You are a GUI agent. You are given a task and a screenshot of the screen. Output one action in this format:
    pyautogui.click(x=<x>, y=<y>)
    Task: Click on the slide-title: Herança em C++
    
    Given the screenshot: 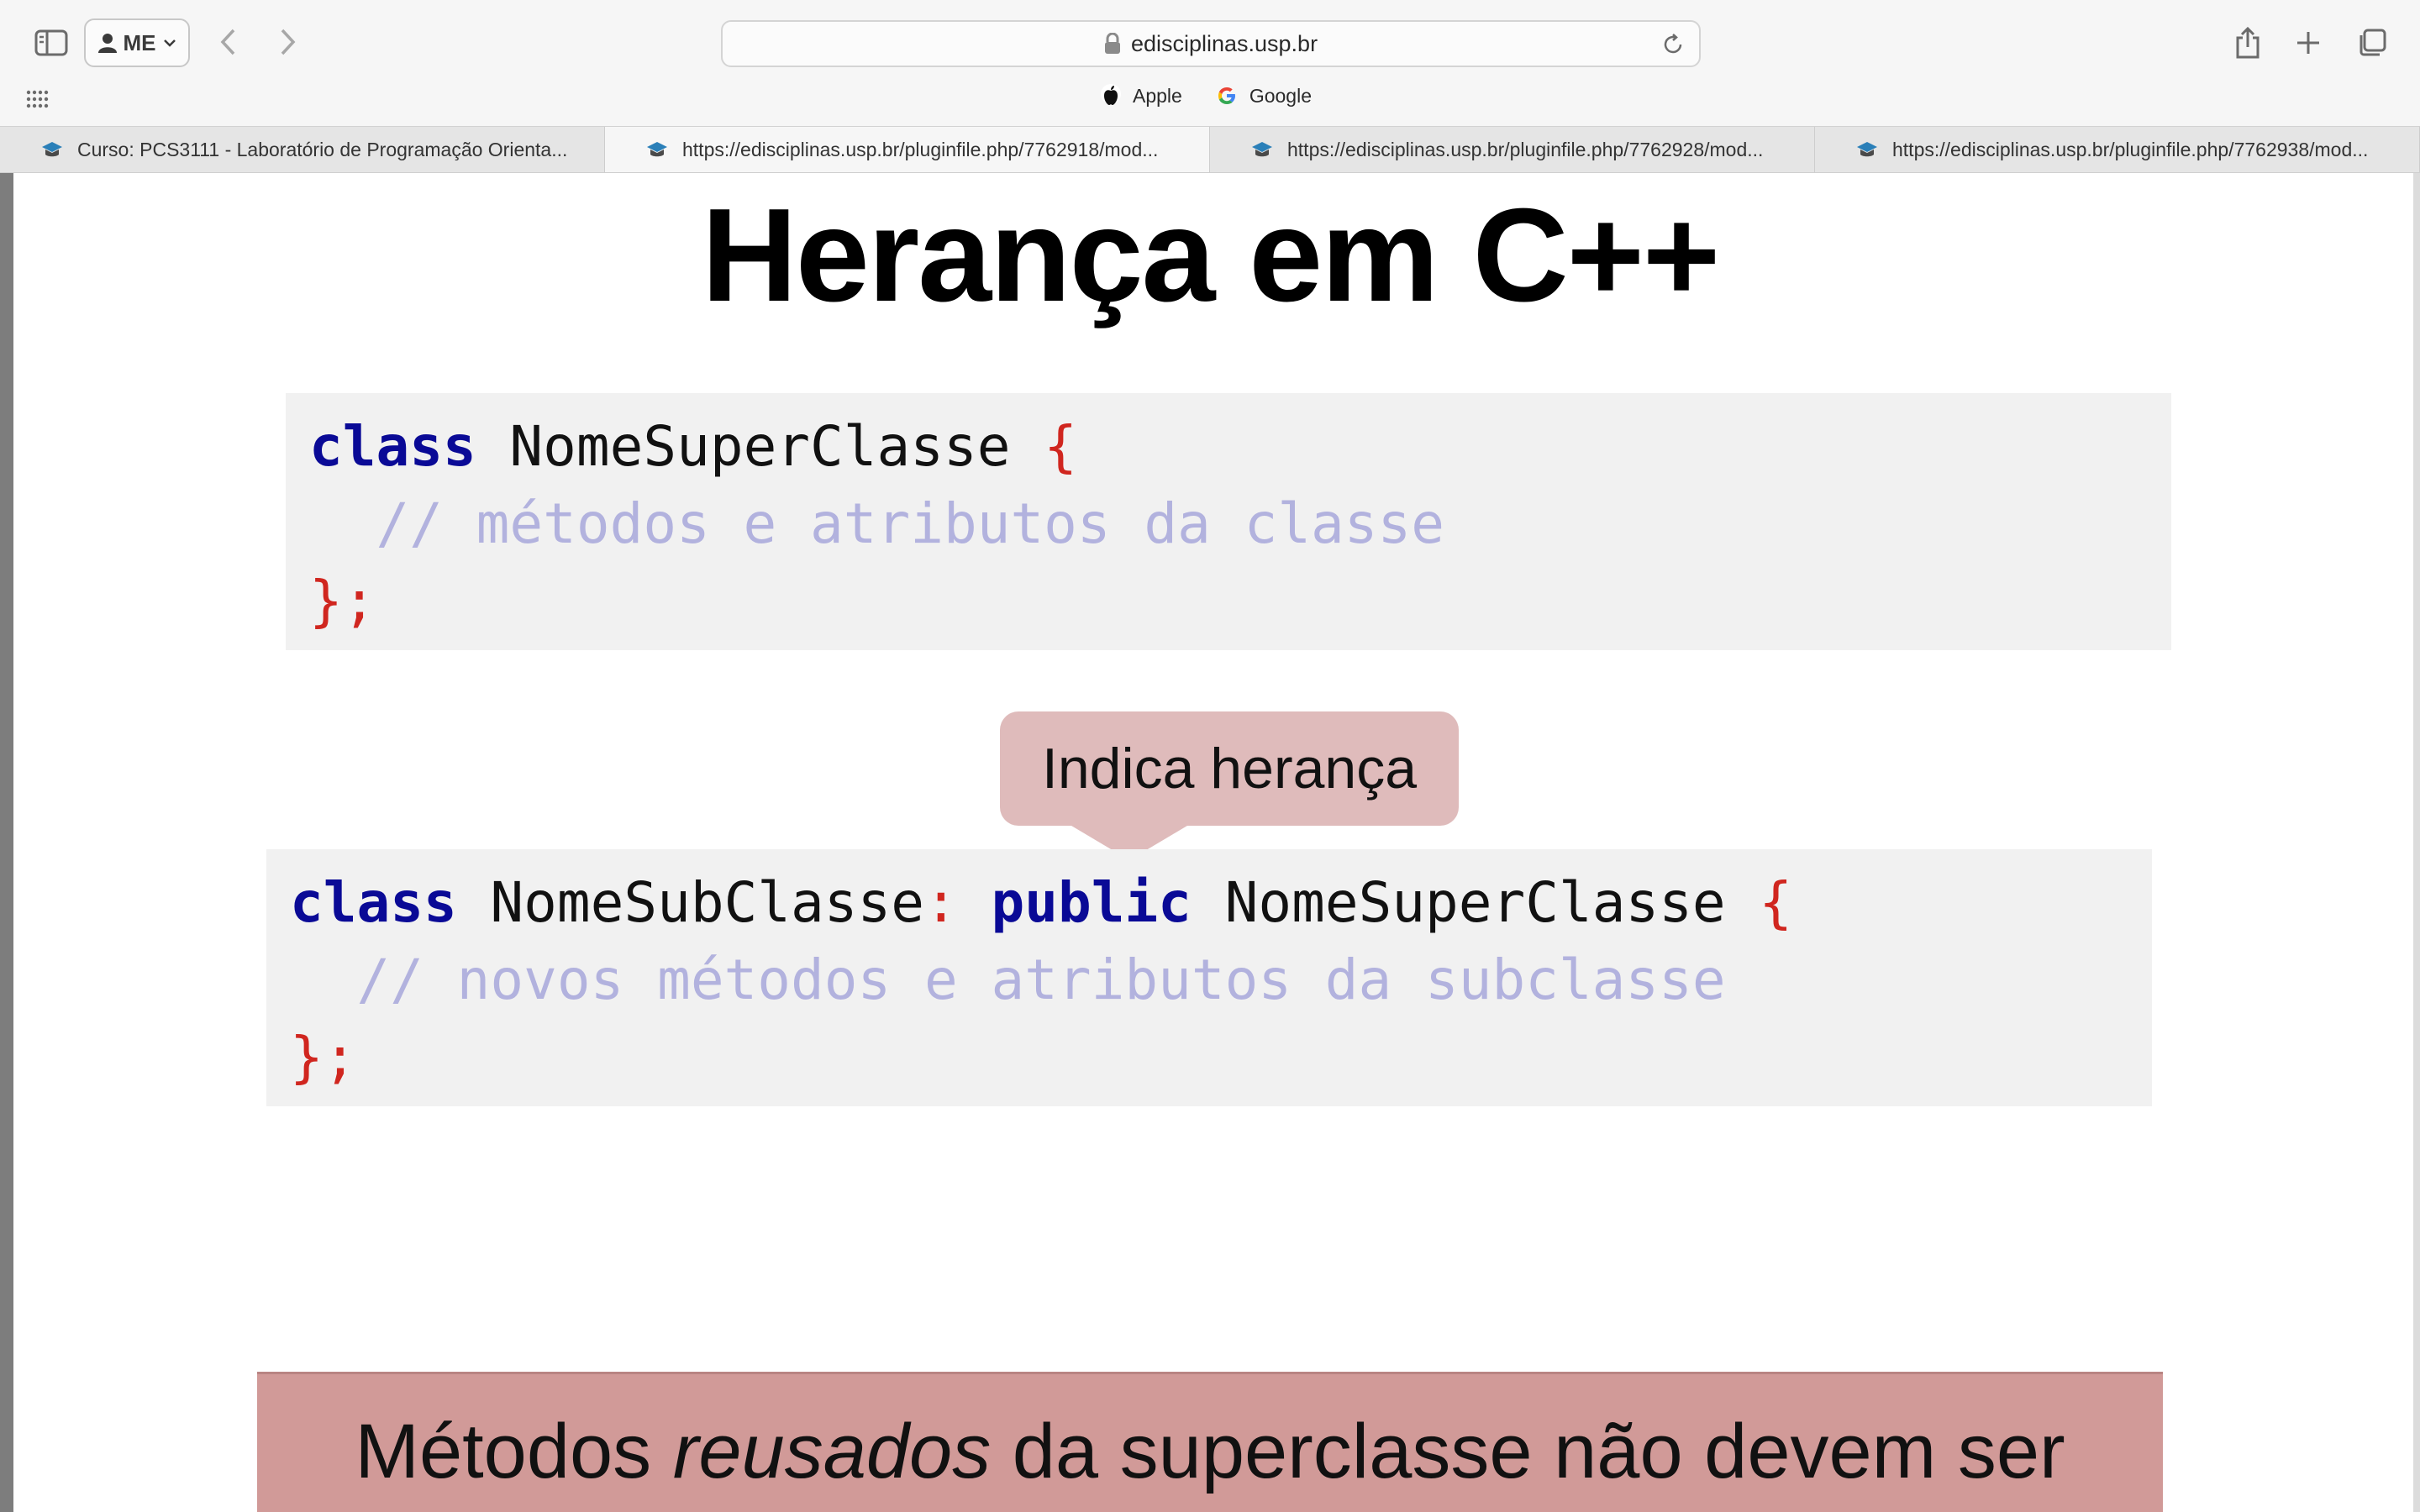 What is the action you would take?
    pyautogui.click(x=1210, y=255)
    